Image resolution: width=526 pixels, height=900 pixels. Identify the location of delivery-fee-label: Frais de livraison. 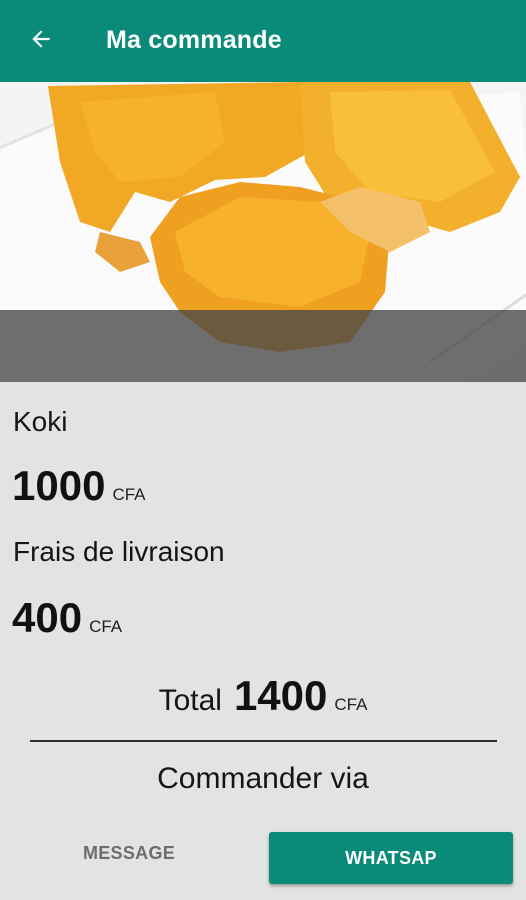
(119, 551).